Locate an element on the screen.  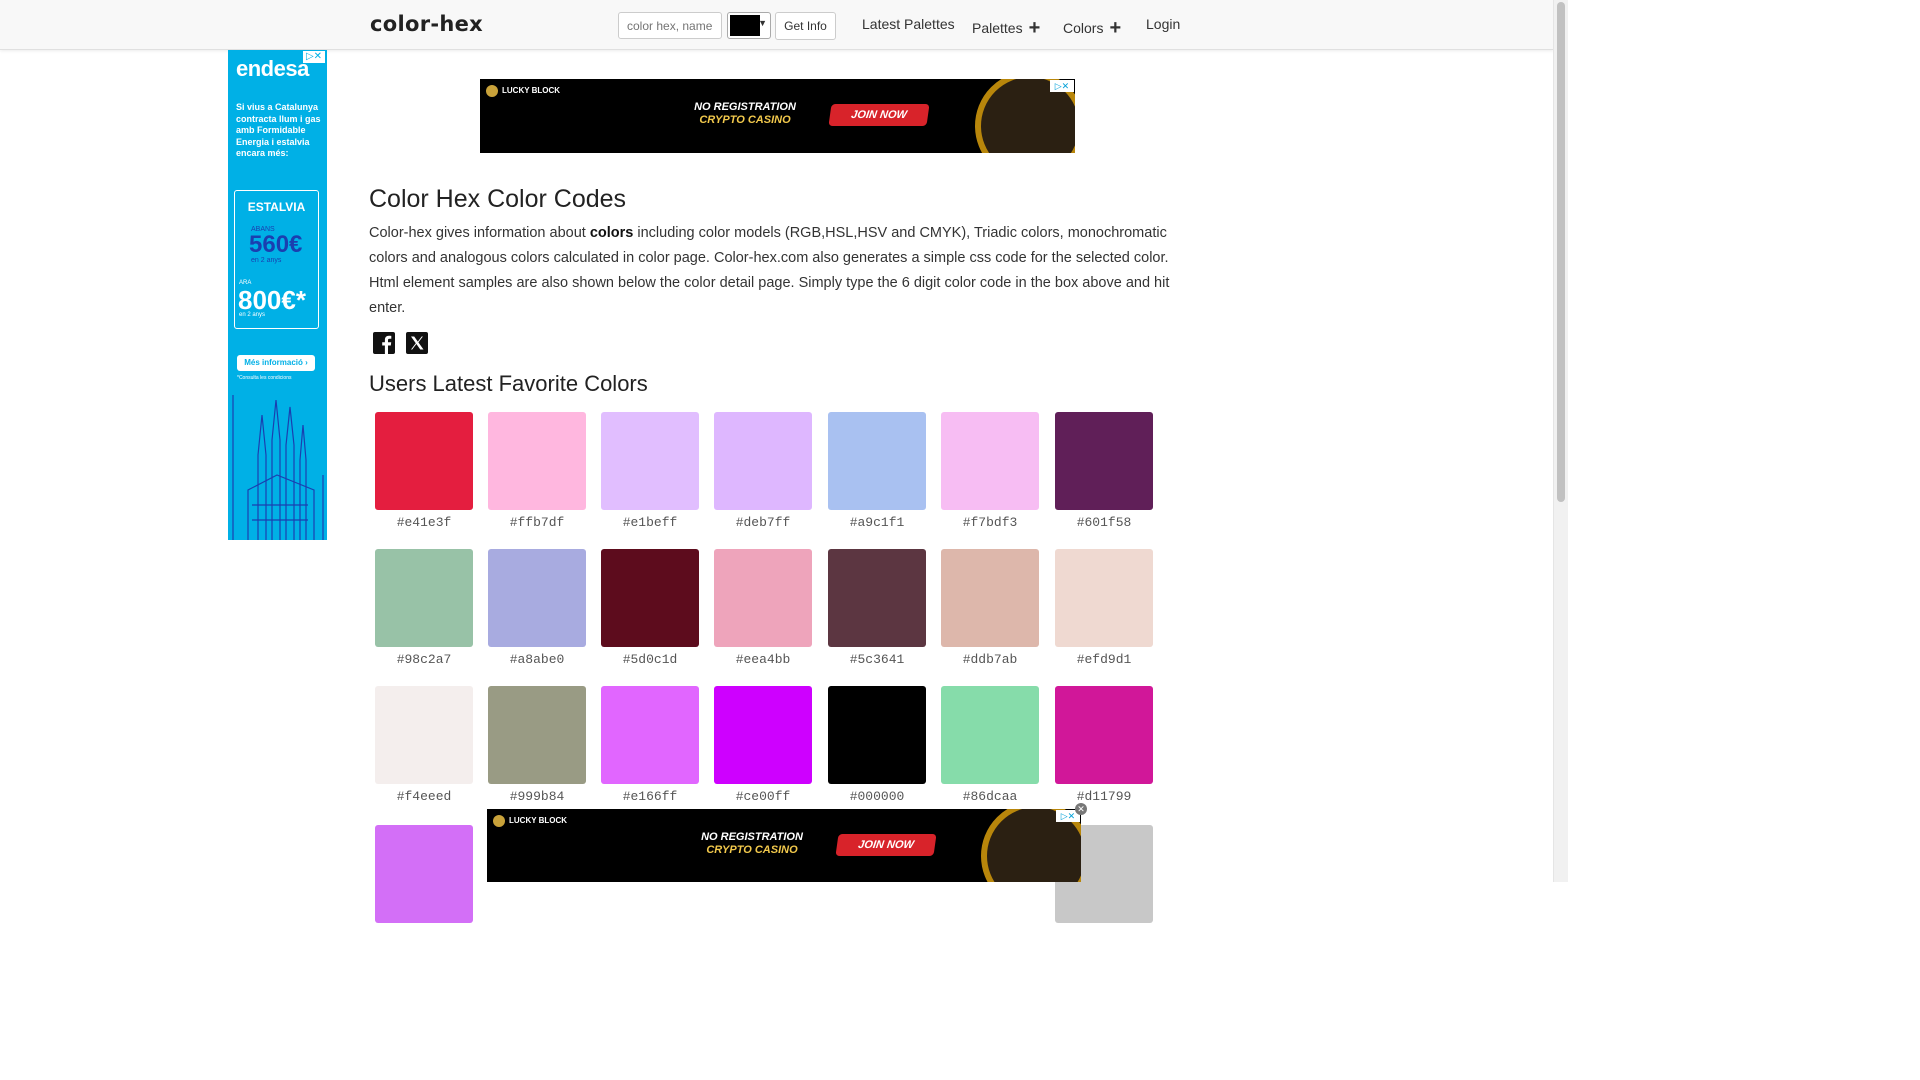
site-logo: color-hex is located at coordinates (426, 24).